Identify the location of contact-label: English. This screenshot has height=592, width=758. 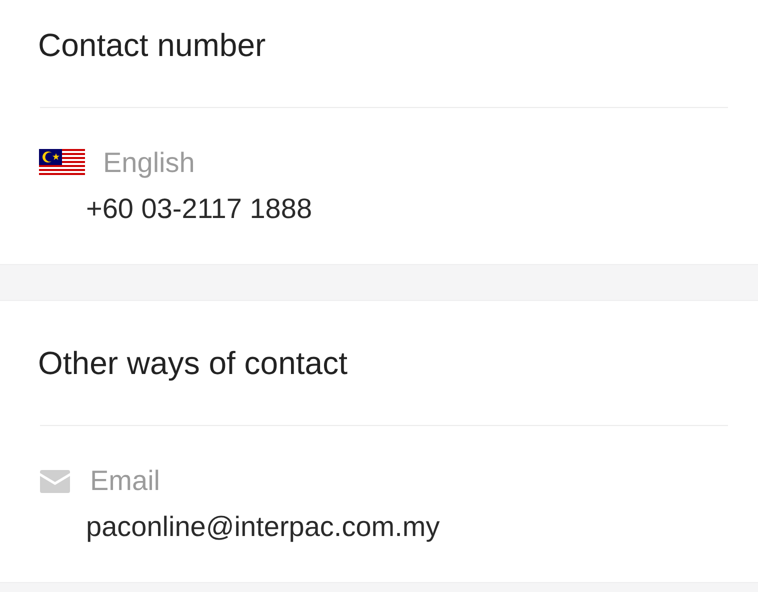
(149, 163).